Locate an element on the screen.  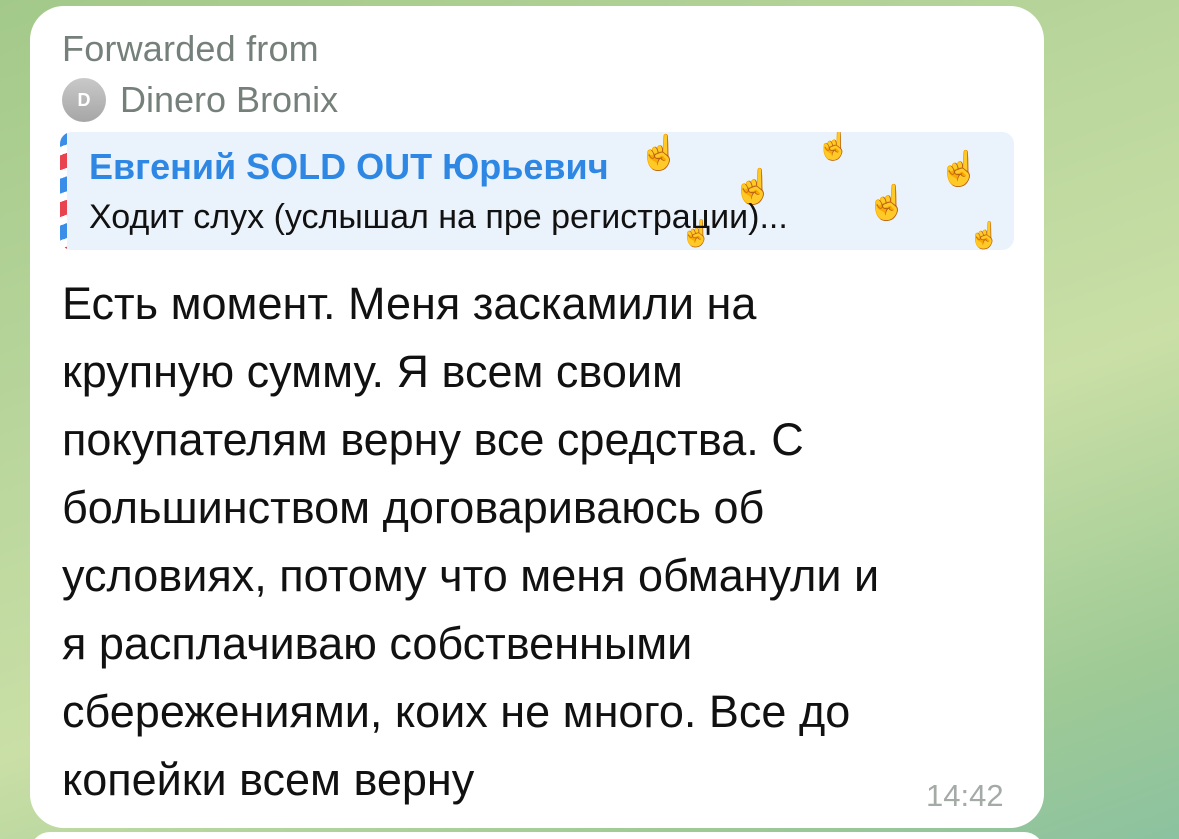
message-line: сбережениями, коих не много. Все до is located at coordinates (456, 711).